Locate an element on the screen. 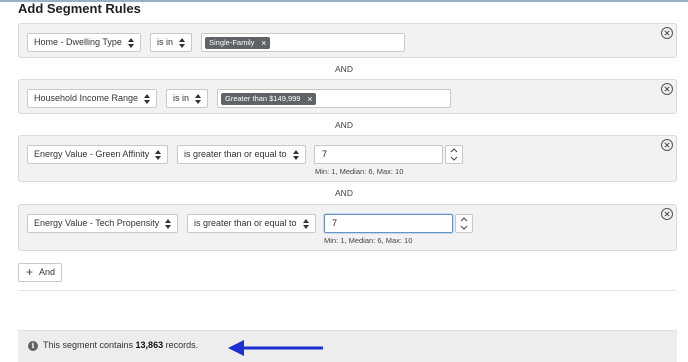 The image size is (688, 362). value-tag: Single-Family × is located at coordinates (238, 43).